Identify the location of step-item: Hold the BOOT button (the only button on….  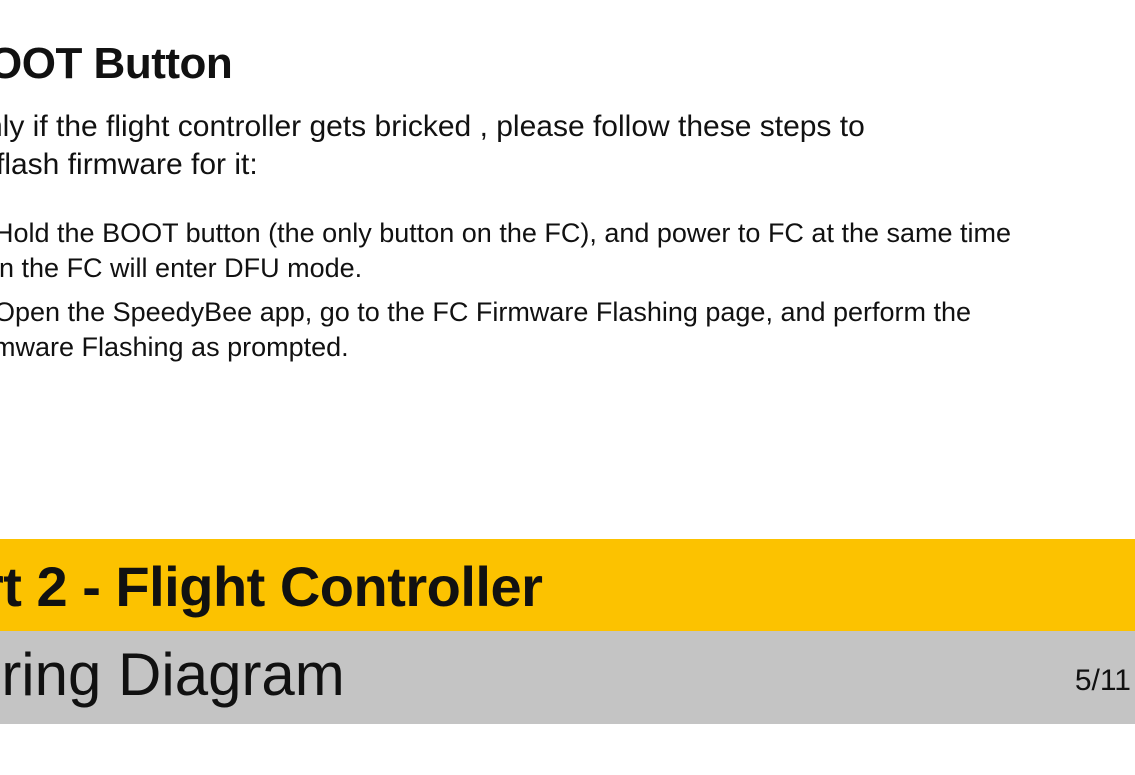
(567, 251).